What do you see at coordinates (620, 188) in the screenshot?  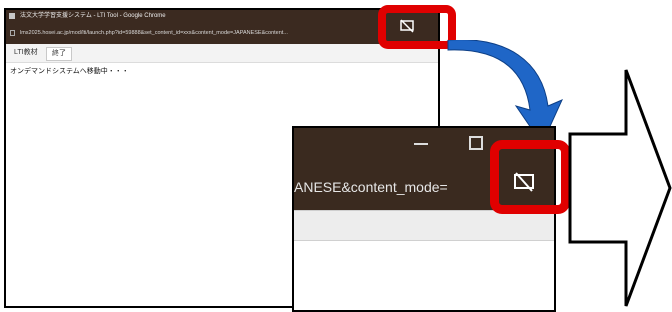 I see `next-step-arrow` at bounding box center [620, 188].